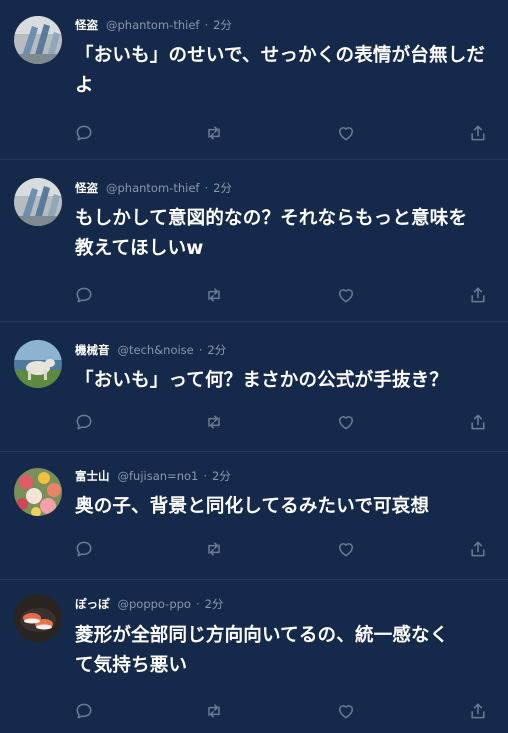 The image size is (508, 733). What do you see at coordinates (131, 665) in the screenshot?
I see `tweet-text-line: て気持ち悪い` at bounding box center [131, 665].